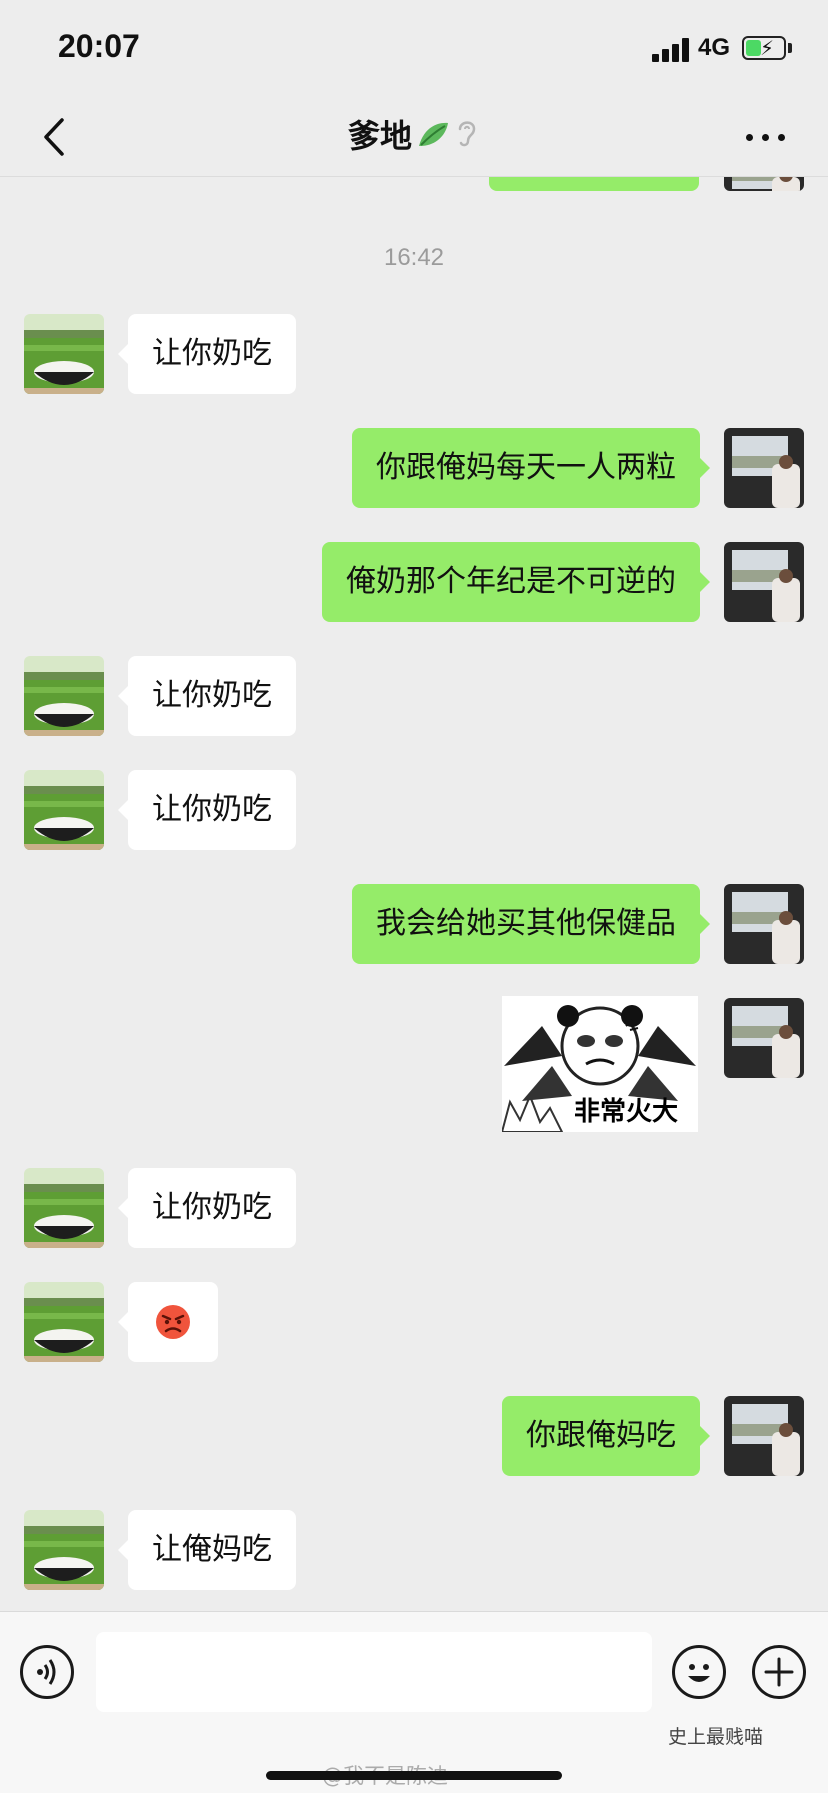 Image resolution: width=828 pixels, height=1793 pixels. I want to click on message-bubble-incoming, so click(168, 1322).